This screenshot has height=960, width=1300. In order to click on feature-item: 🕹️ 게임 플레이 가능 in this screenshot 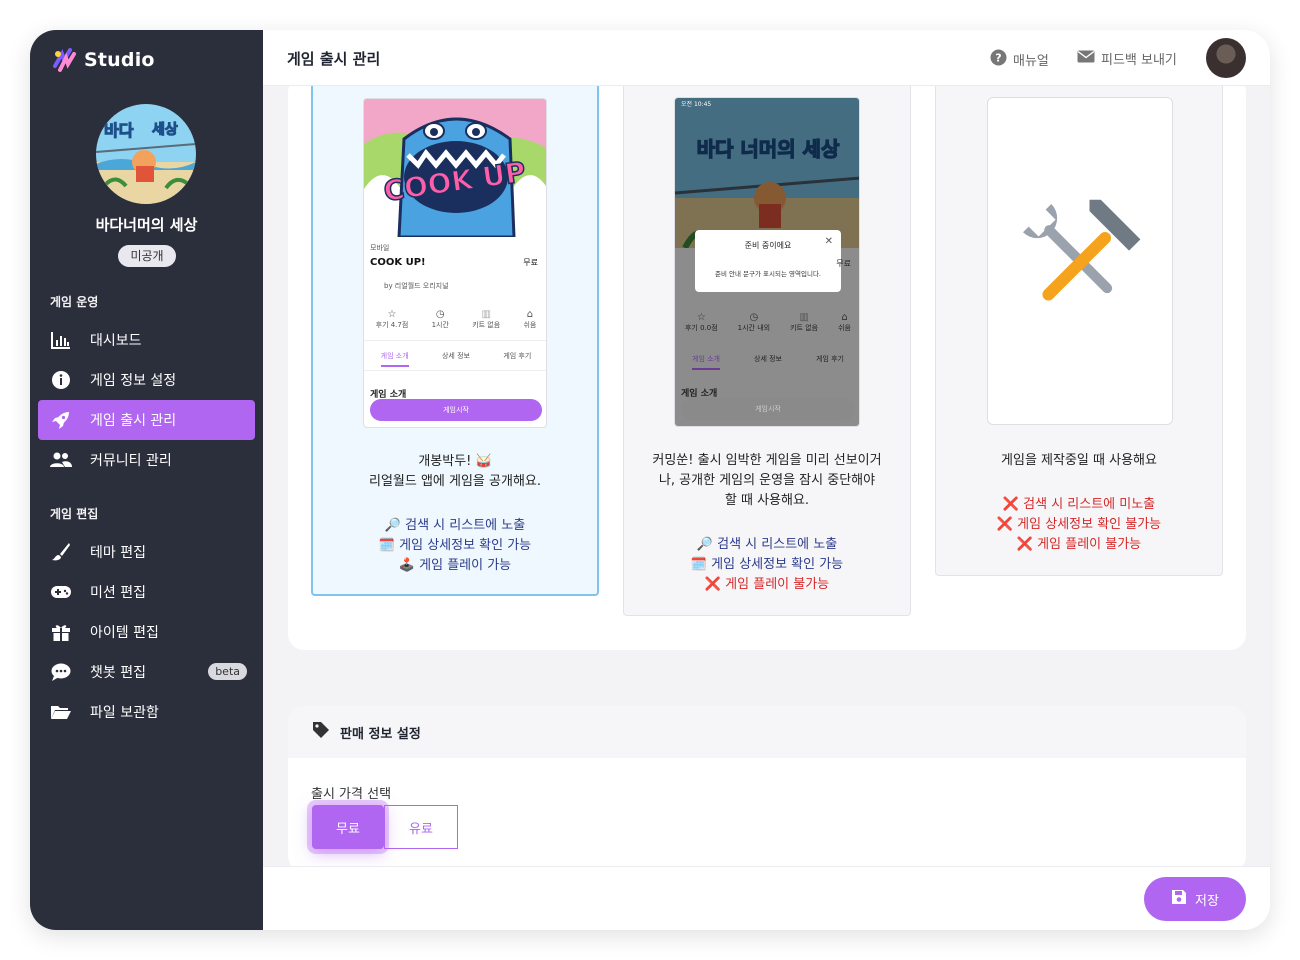, I will do `click(455, 565)`.